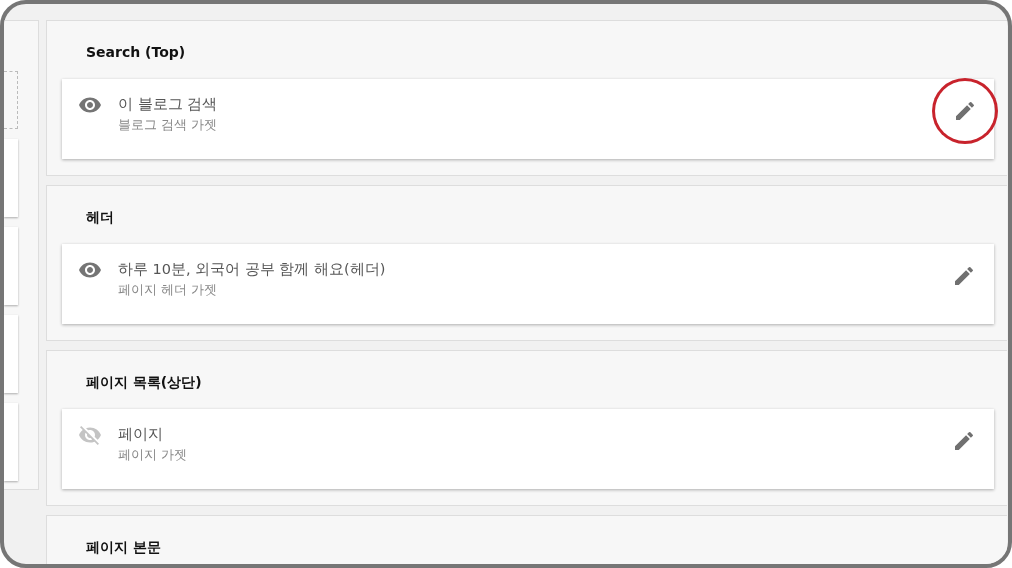  I want to click on gadget-type: 페이지 가젯, so click(153, 455).